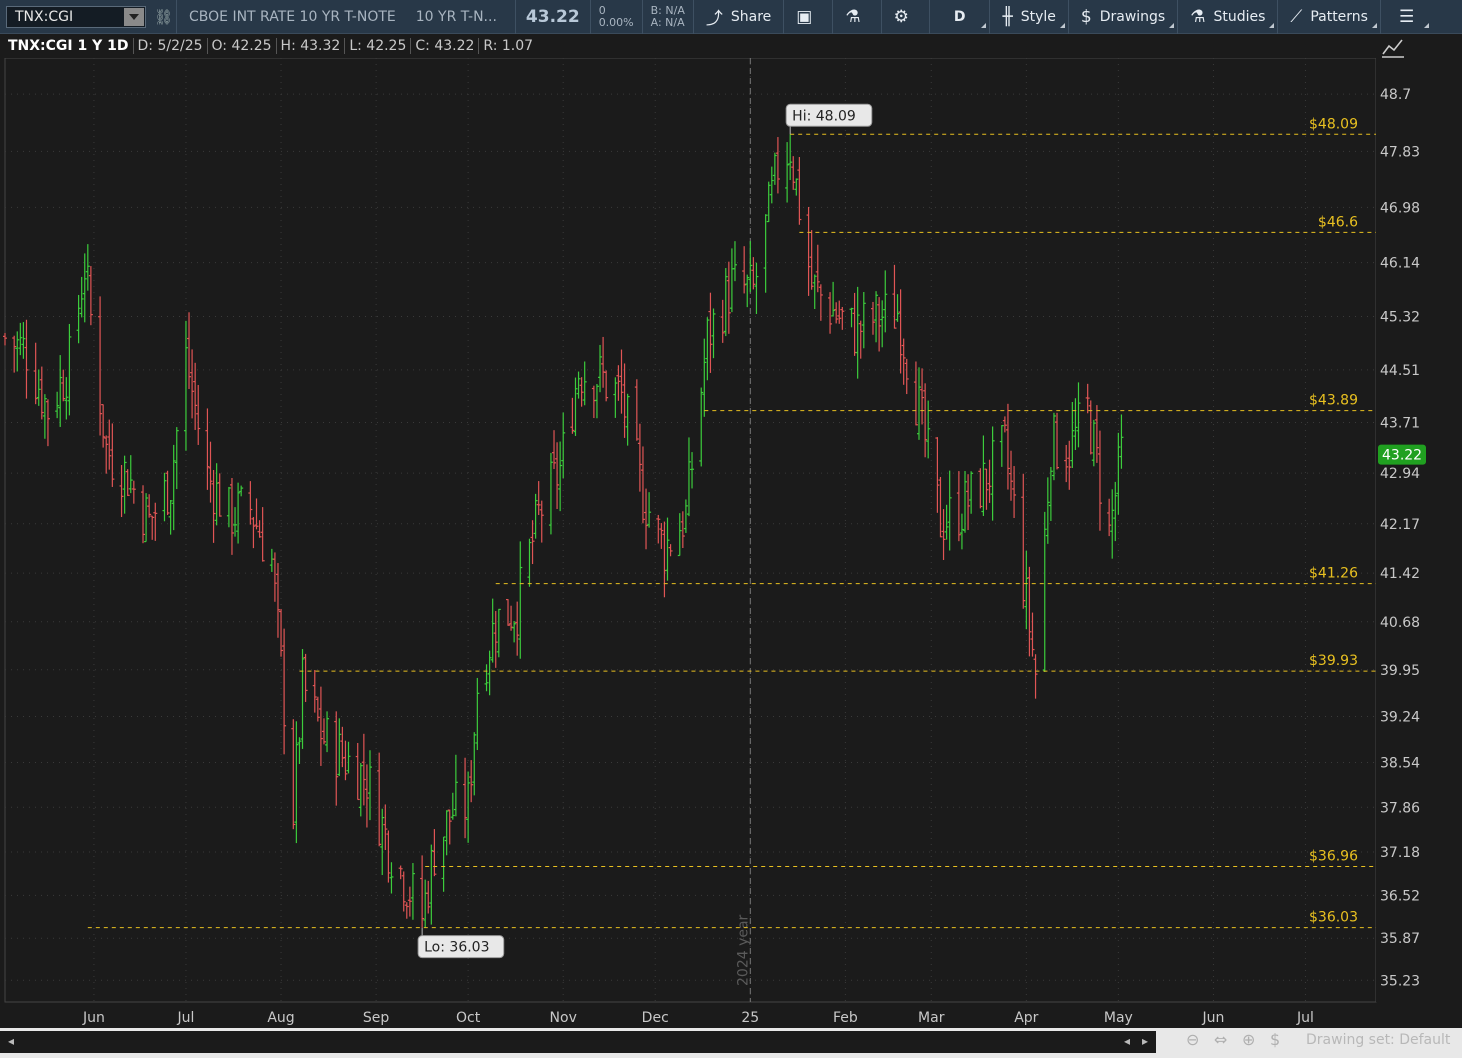  I want to click on bar-date: D: 5/2/25, so click(171, 46).